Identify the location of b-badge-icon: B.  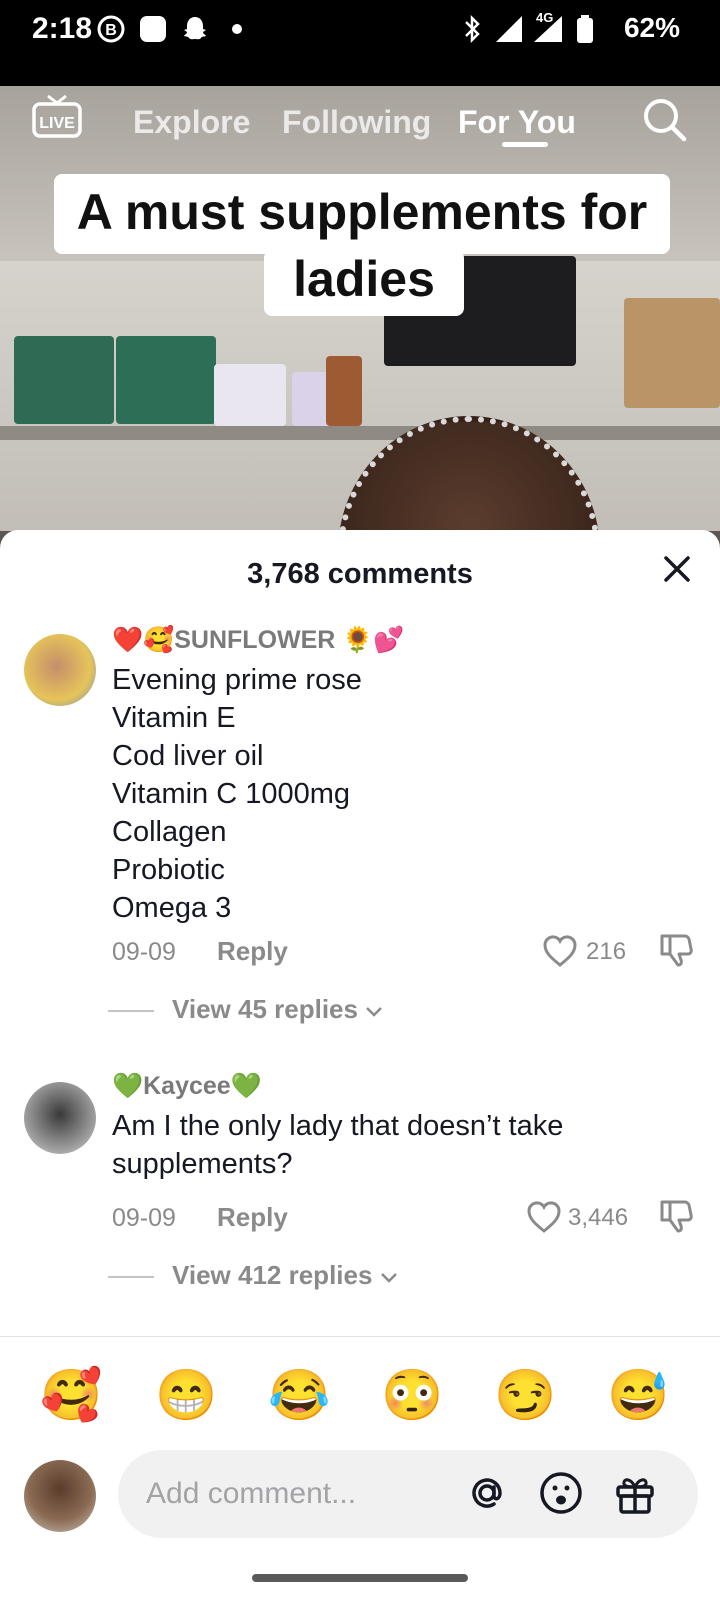
(111, 29).